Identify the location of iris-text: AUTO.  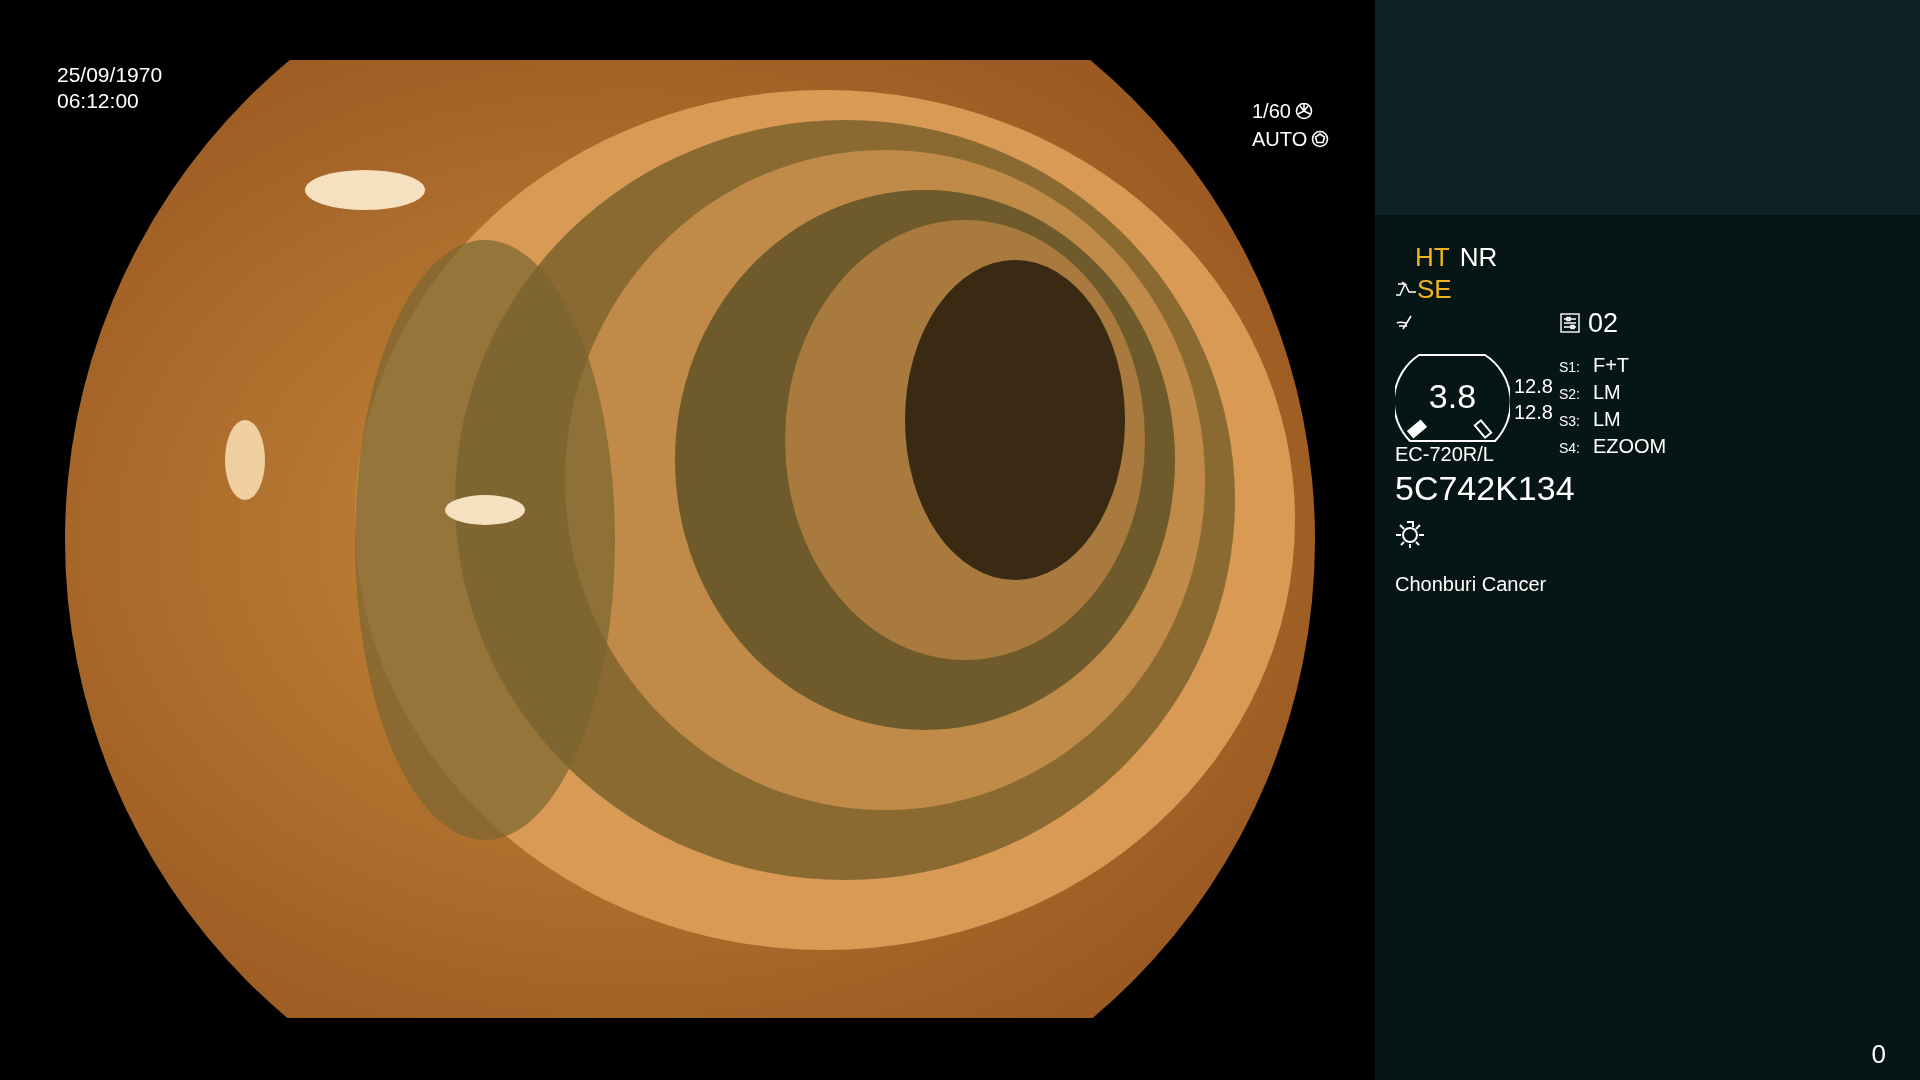
(1280, 139).